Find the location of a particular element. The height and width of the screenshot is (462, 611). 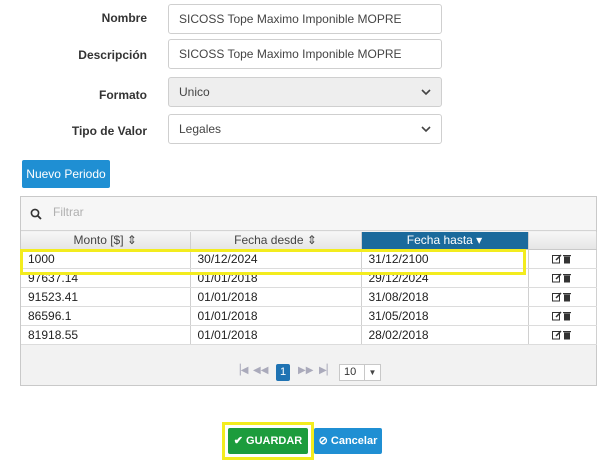

cell-fecha-hasta: 31/12/2100 is located at coordinates (445, 259).